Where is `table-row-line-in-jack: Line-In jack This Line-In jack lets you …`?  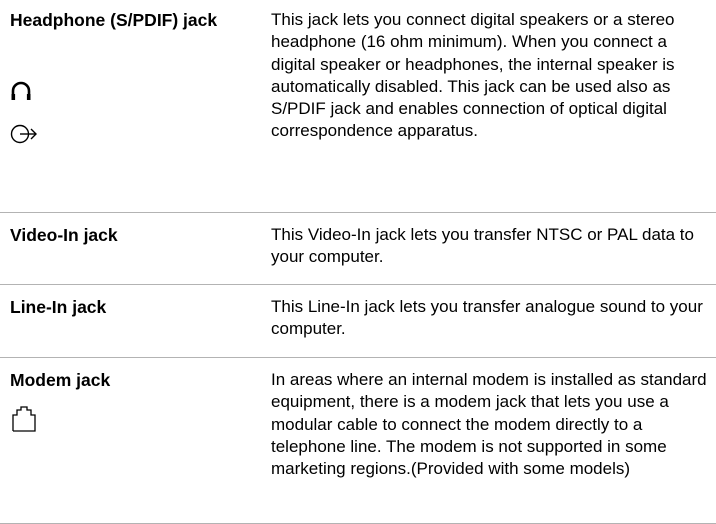 table-row-line-in-jack: Line-In jack This Line-In jack lets you … is located at coordinates (358, 321).